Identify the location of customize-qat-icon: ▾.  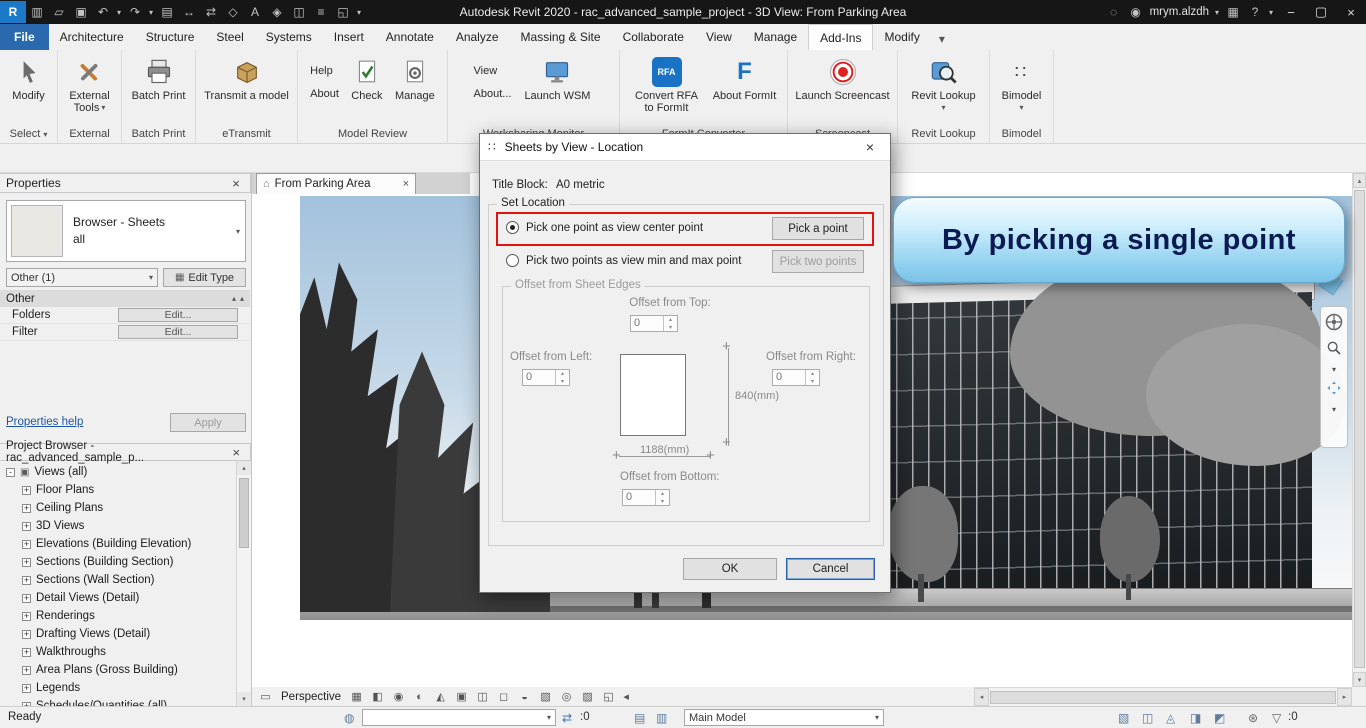
(359, 12).